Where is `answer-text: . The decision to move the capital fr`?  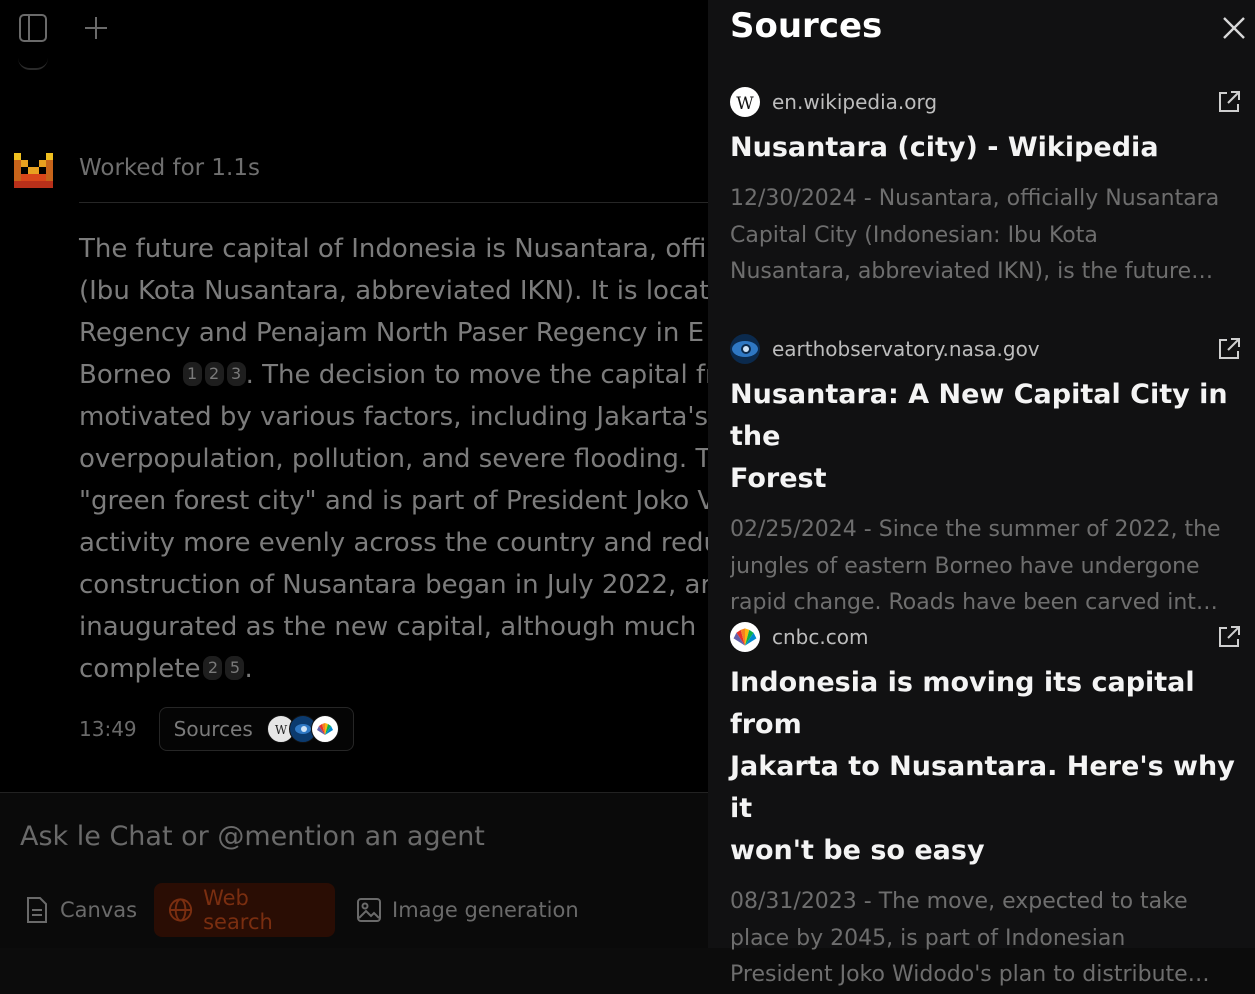 answer-text: . The decision to move the capital fr is located at coordinates (476, 375).